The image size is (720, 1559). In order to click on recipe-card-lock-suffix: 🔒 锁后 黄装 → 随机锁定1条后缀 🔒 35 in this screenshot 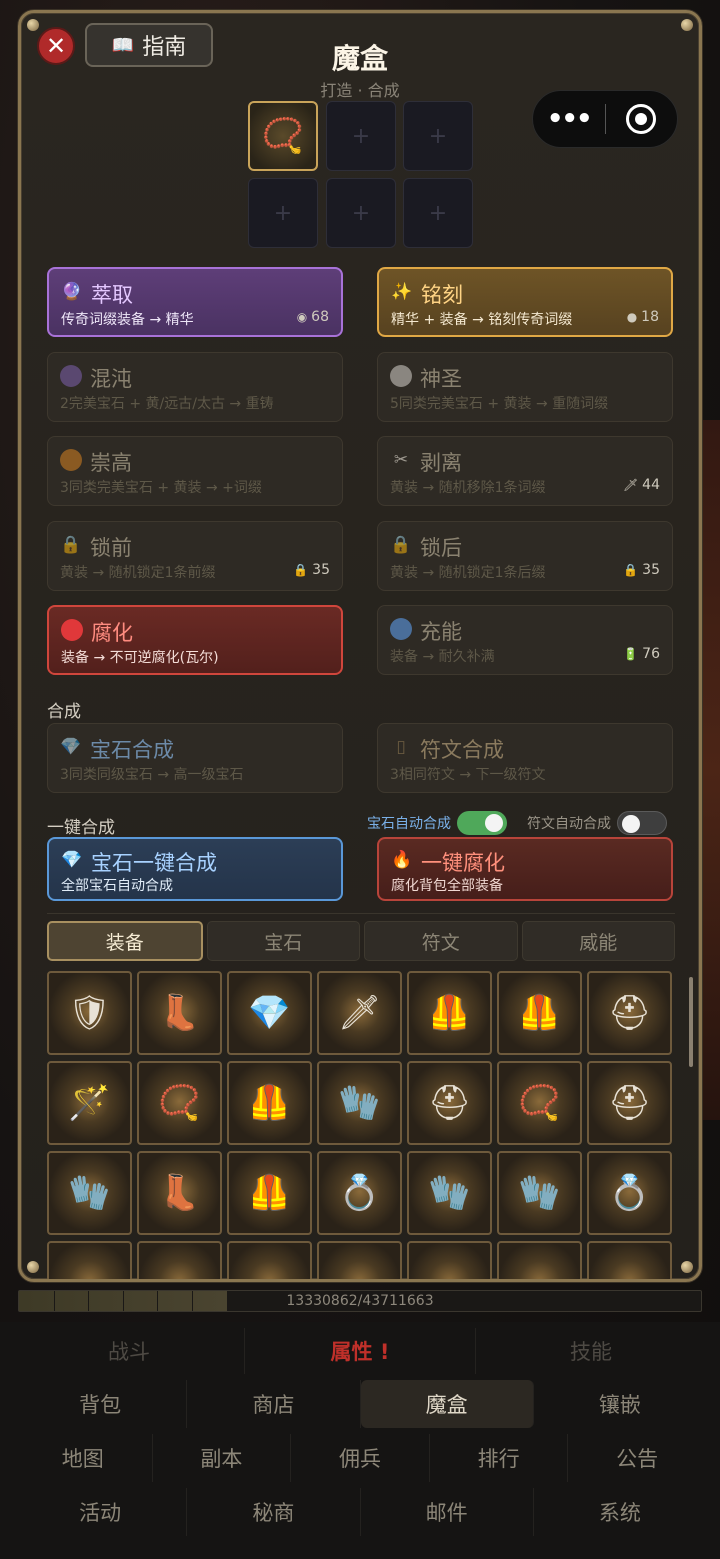, I will do `click(525, 555)`.